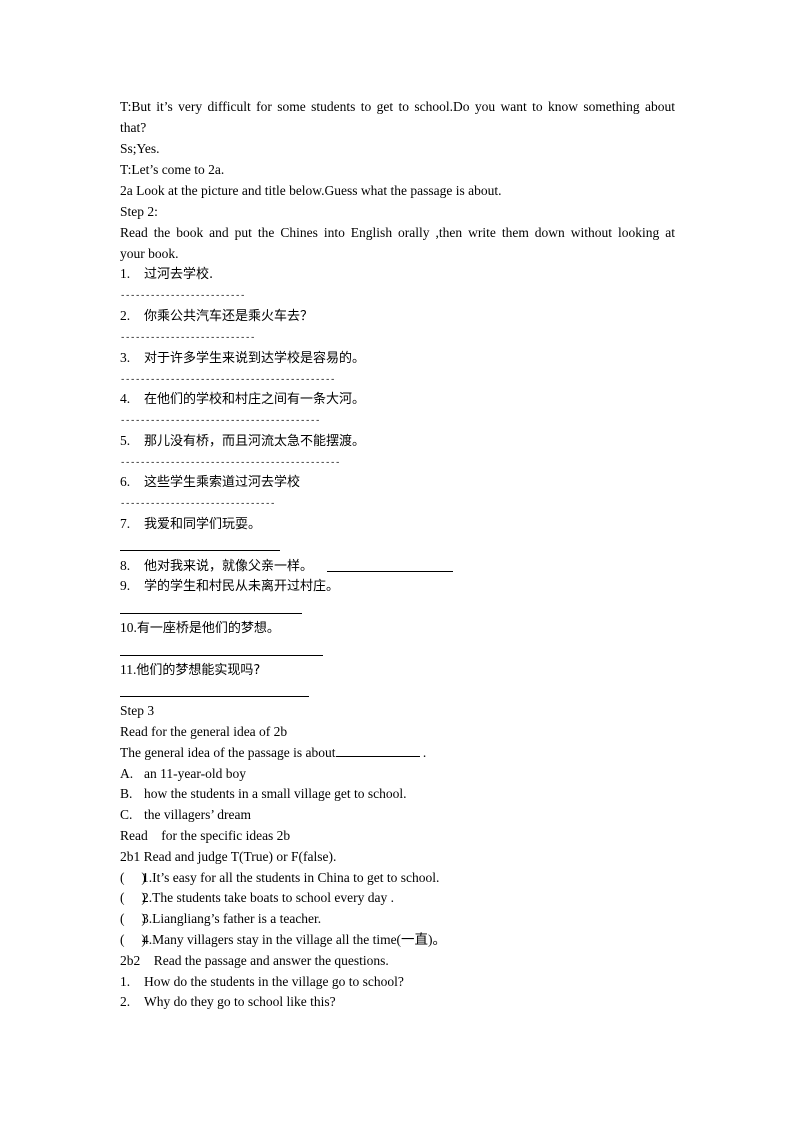  I want to click on translation-item-1: 1. 过河去学校., so click(166, 274).